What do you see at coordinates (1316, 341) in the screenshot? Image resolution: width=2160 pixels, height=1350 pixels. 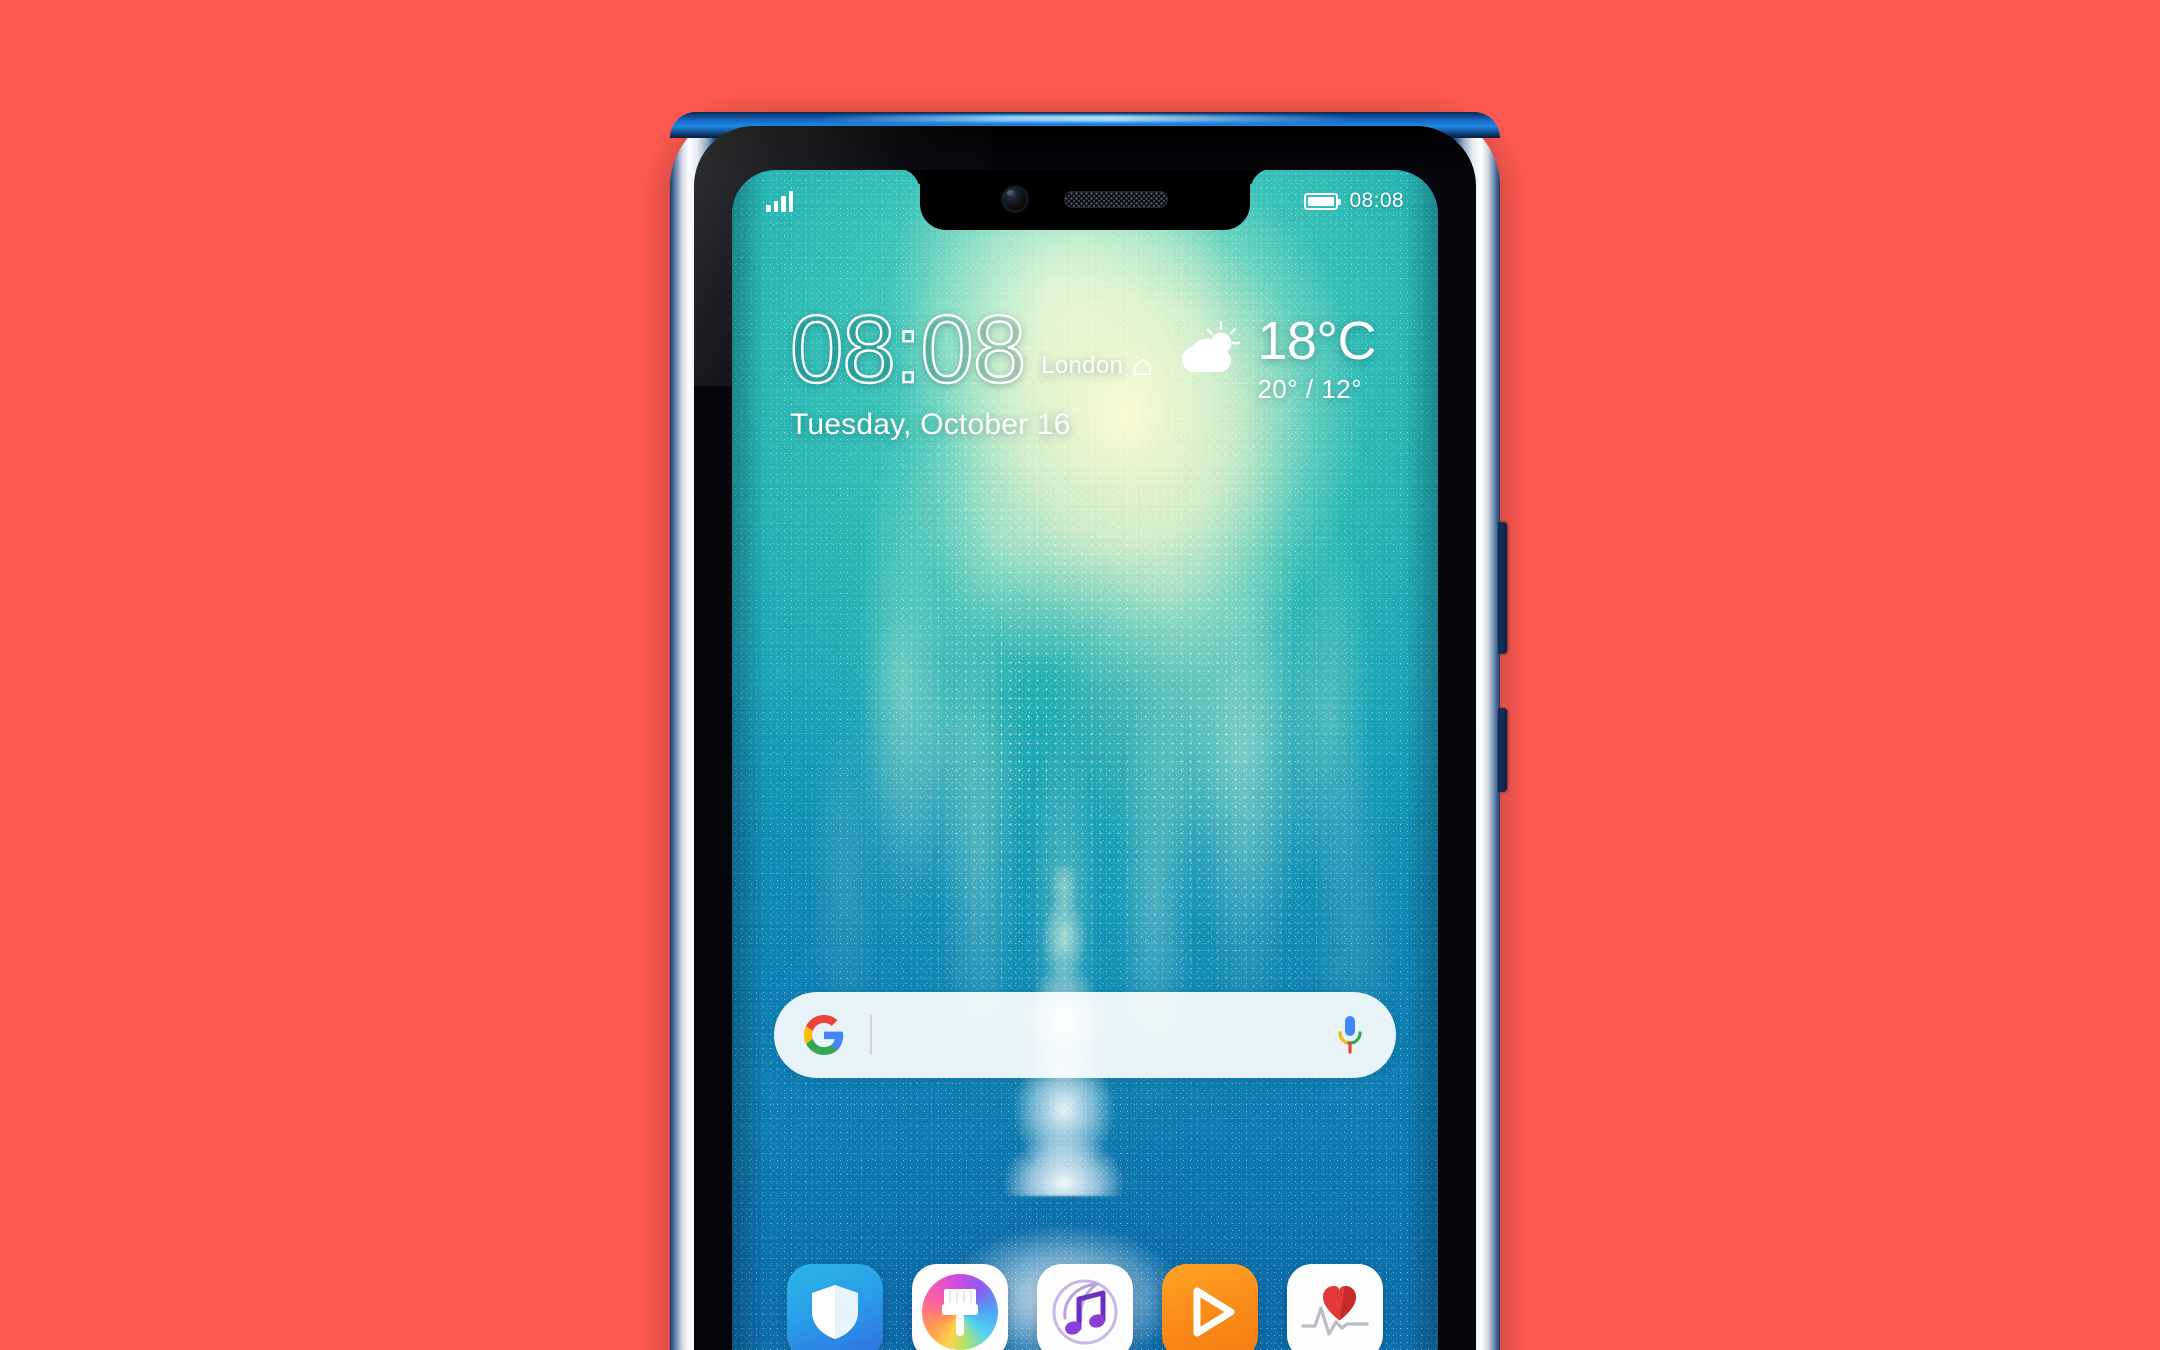 I see `weather-temperature: 18°C` at bounding box center [1316, 341].